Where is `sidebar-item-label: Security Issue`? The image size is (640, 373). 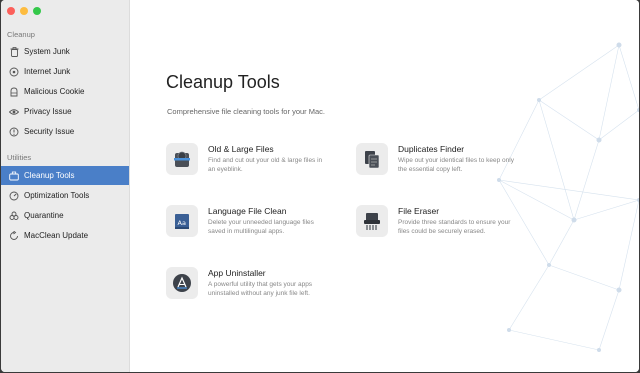
sidebar-item-label: Security Issue is located at coordinates (49, 131).